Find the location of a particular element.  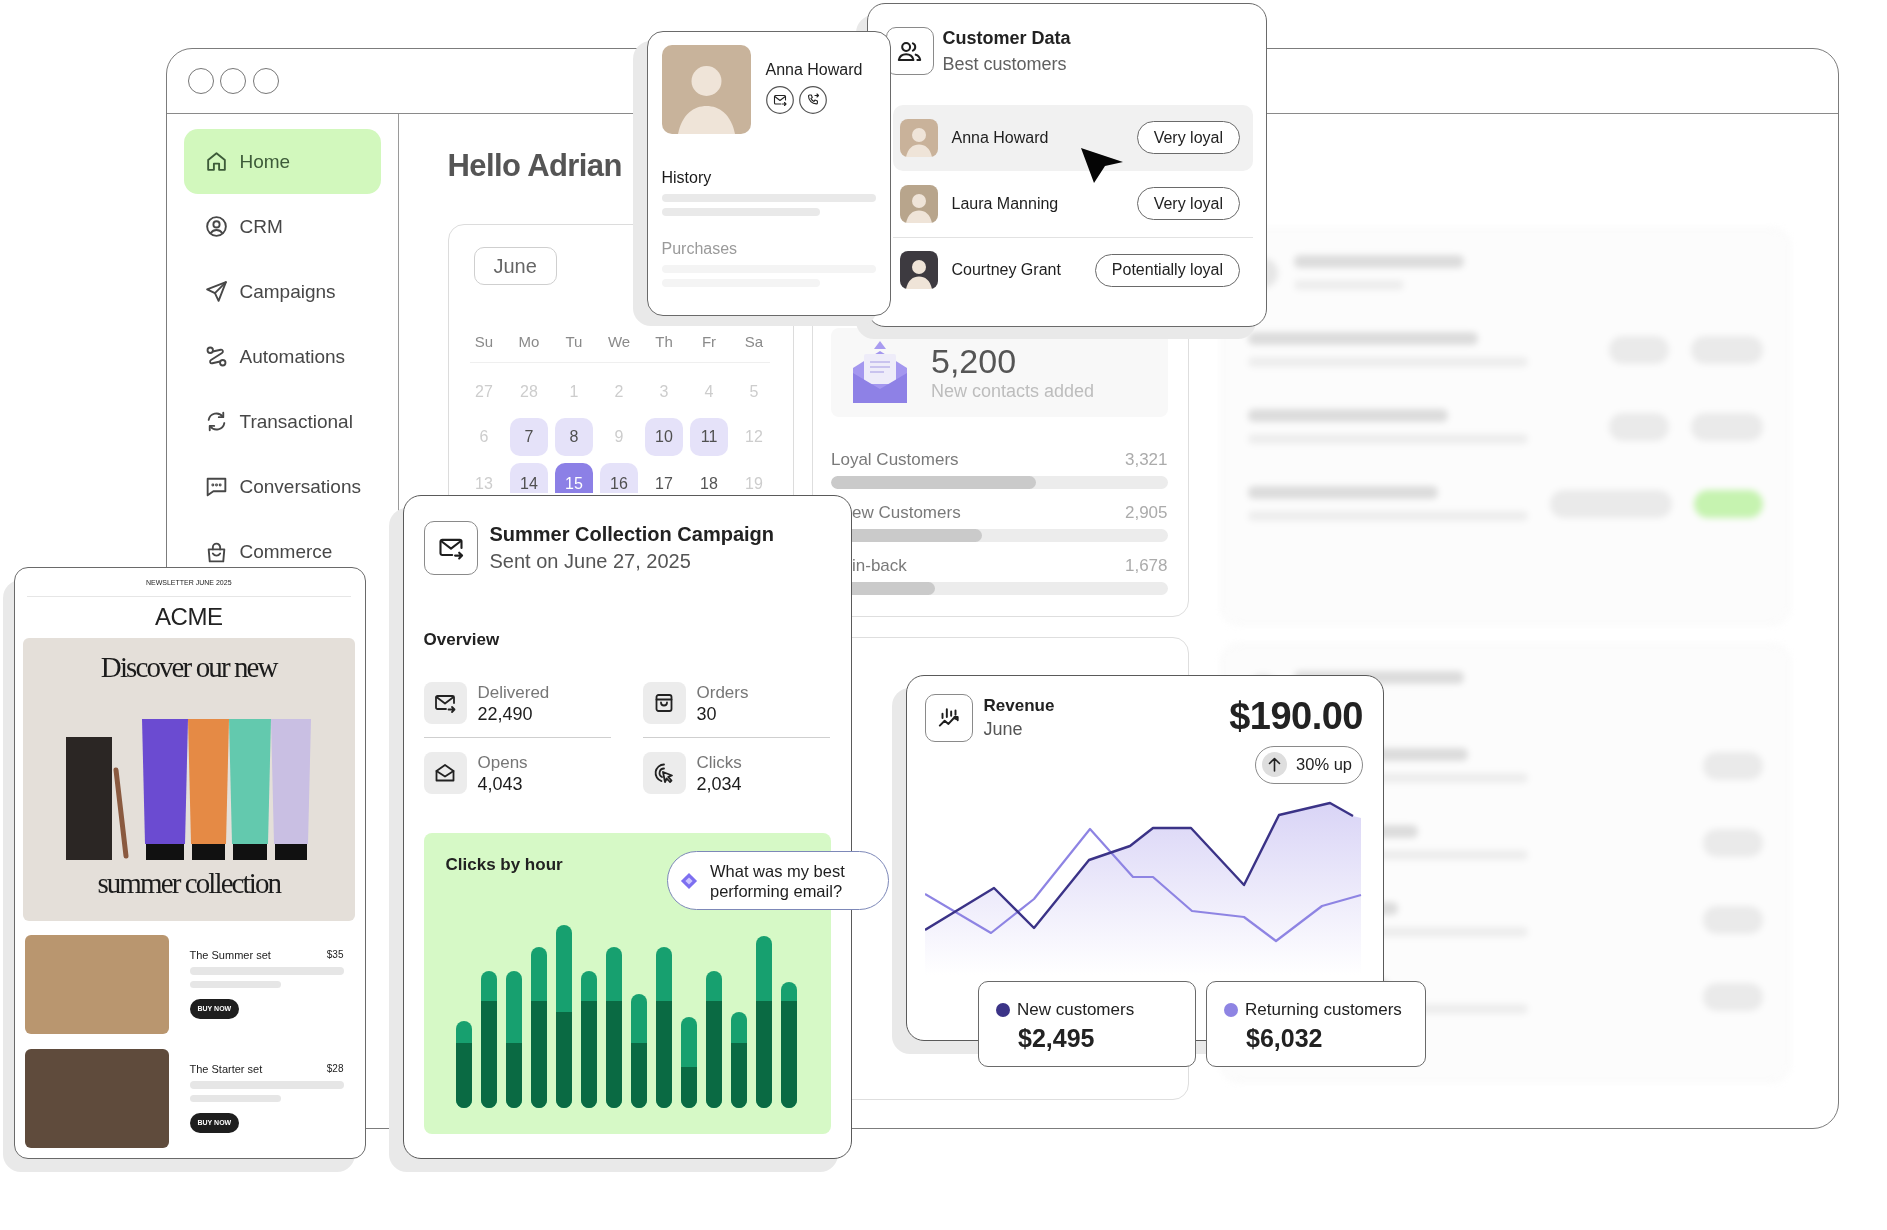

product-price: $28 is located at coordinates (335, 1068).